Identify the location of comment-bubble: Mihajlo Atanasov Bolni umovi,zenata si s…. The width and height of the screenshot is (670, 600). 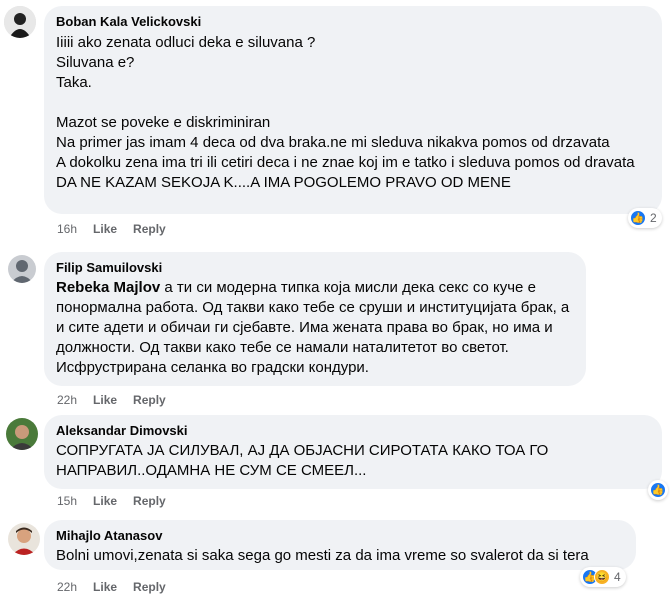
(340, 545).